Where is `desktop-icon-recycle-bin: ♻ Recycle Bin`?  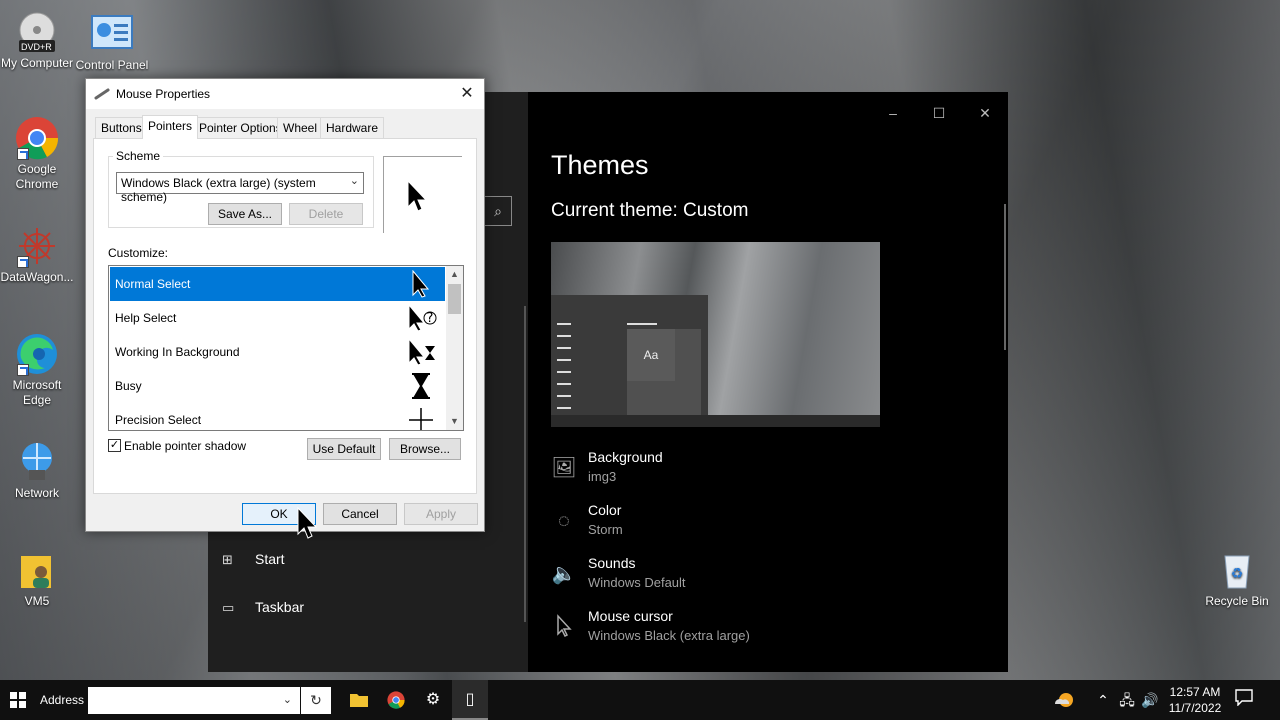 desktop-icon-recycle-bin: ♻ Recycle Bin is located at coordinates (1237, 578).